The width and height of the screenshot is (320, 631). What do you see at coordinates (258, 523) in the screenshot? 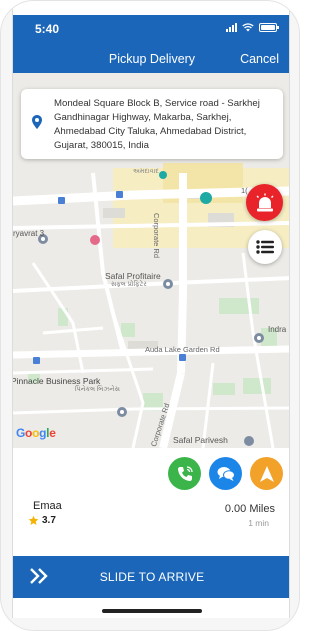
I see `trip-duration: 1 min` at bounding box center [258, 523].